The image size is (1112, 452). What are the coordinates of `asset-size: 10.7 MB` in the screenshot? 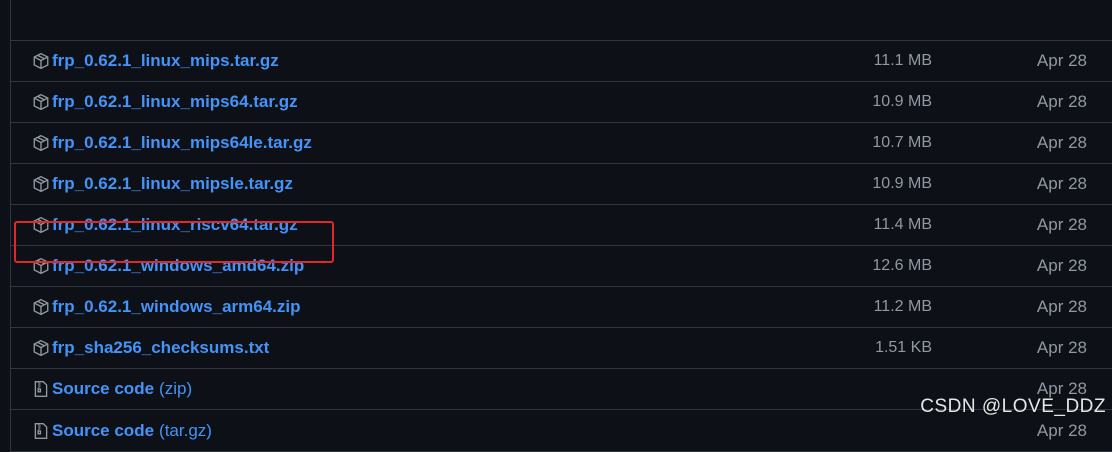 It's located at (902, 143).